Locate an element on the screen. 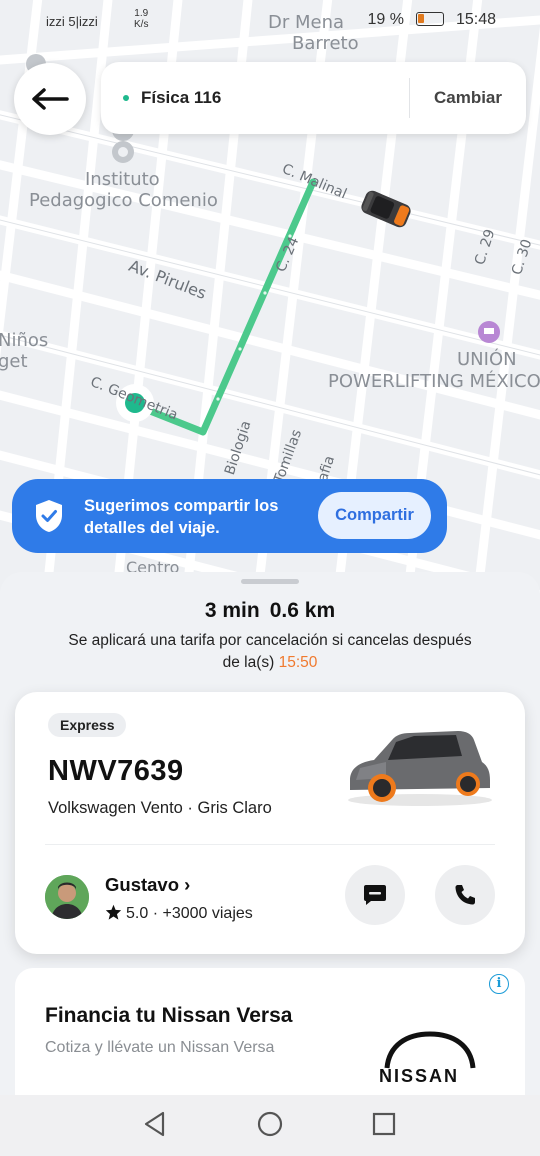  driver-rating: 5.0 · +3000 viajes is located at coordinates (179, 913).